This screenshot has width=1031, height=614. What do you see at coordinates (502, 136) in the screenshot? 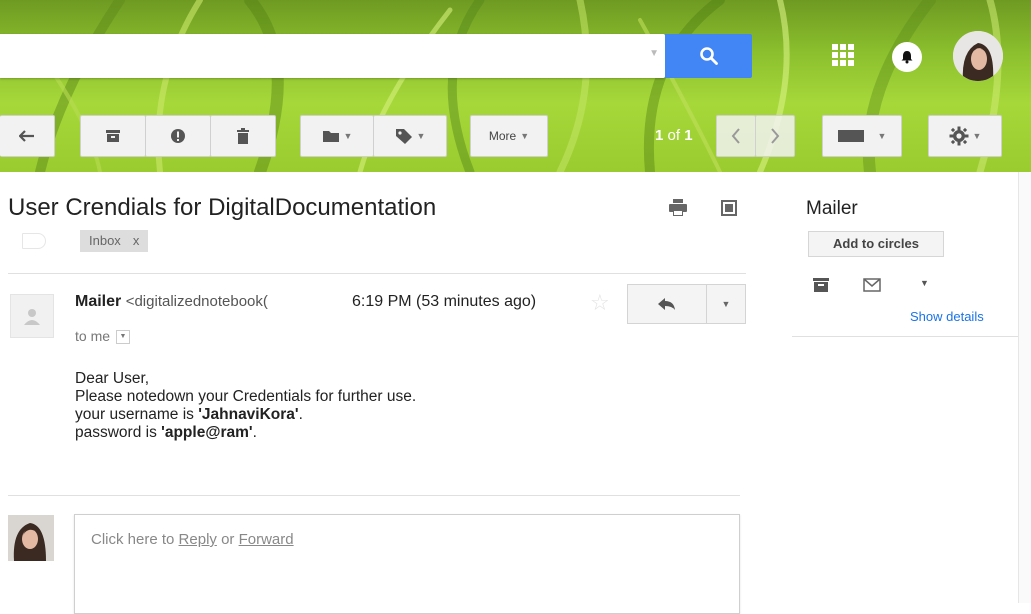
I see `more-button-label: More` at bounding box center [502, 136].